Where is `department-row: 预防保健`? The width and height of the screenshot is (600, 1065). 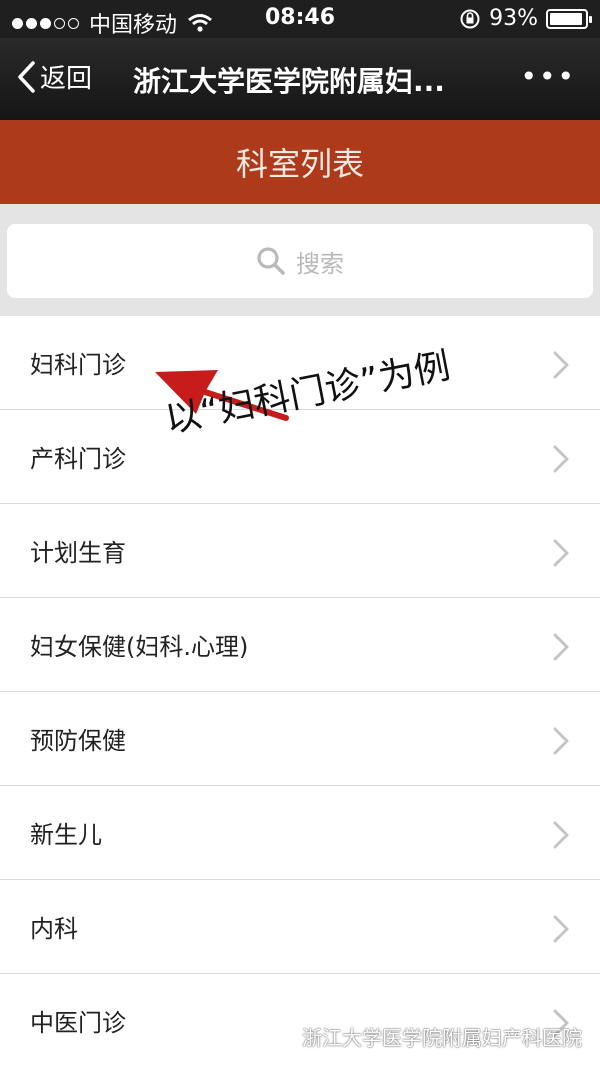 department-row: 预防保健 is located at coordinates (300, 739).